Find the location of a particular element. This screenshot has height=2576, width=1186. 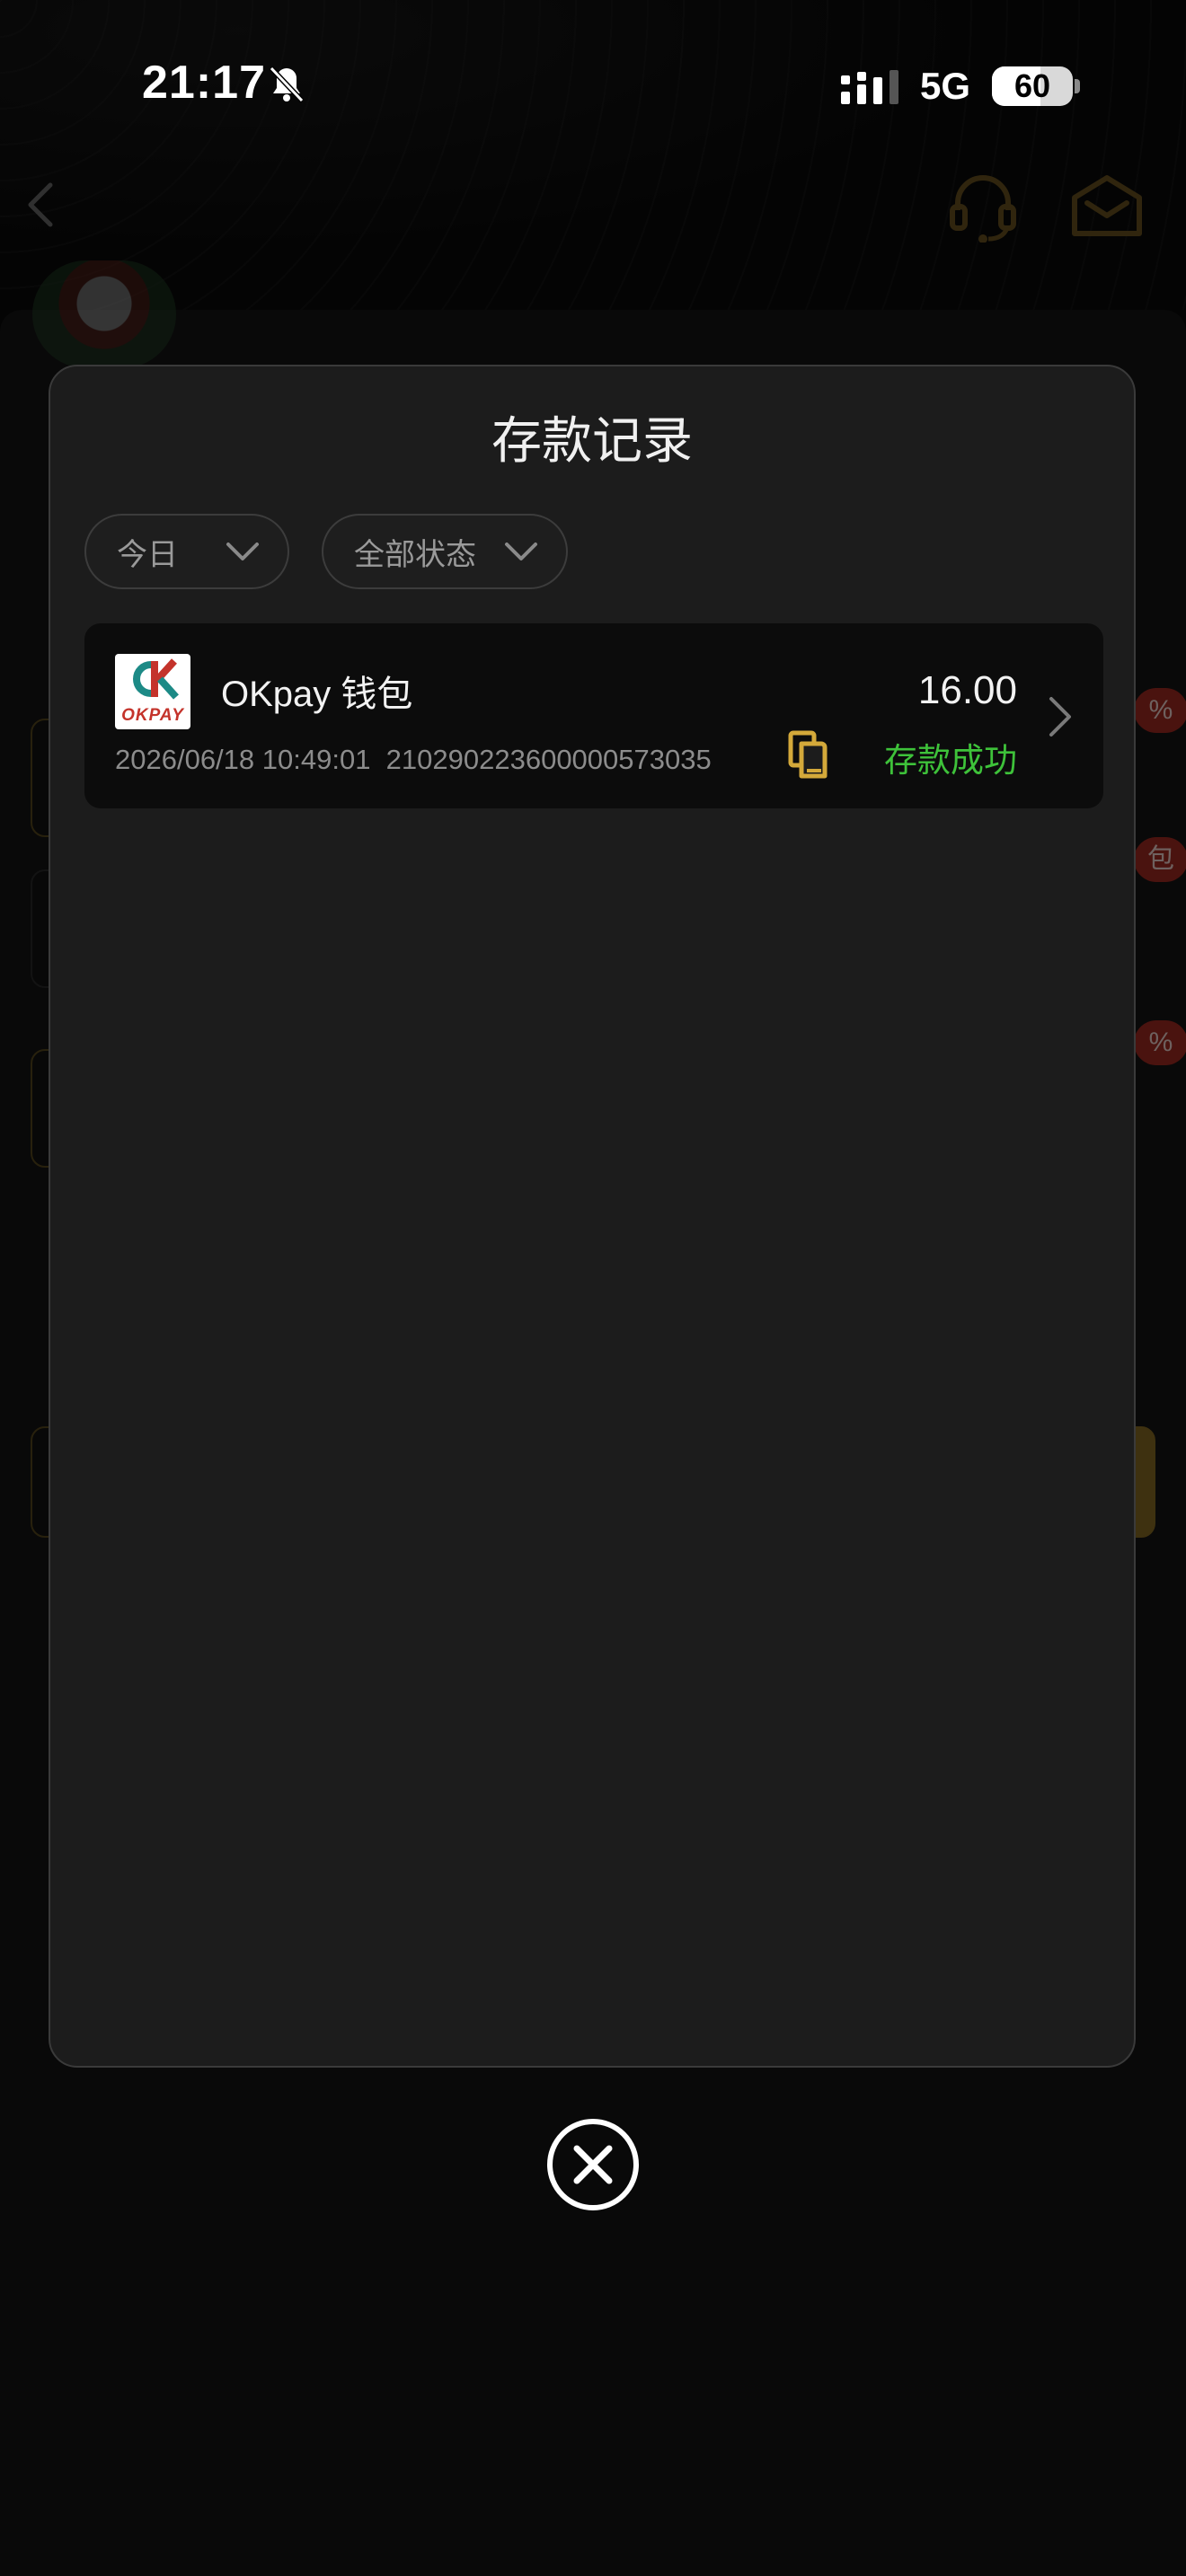

record-amount: 16.00 is located at coordinates (967, 690).